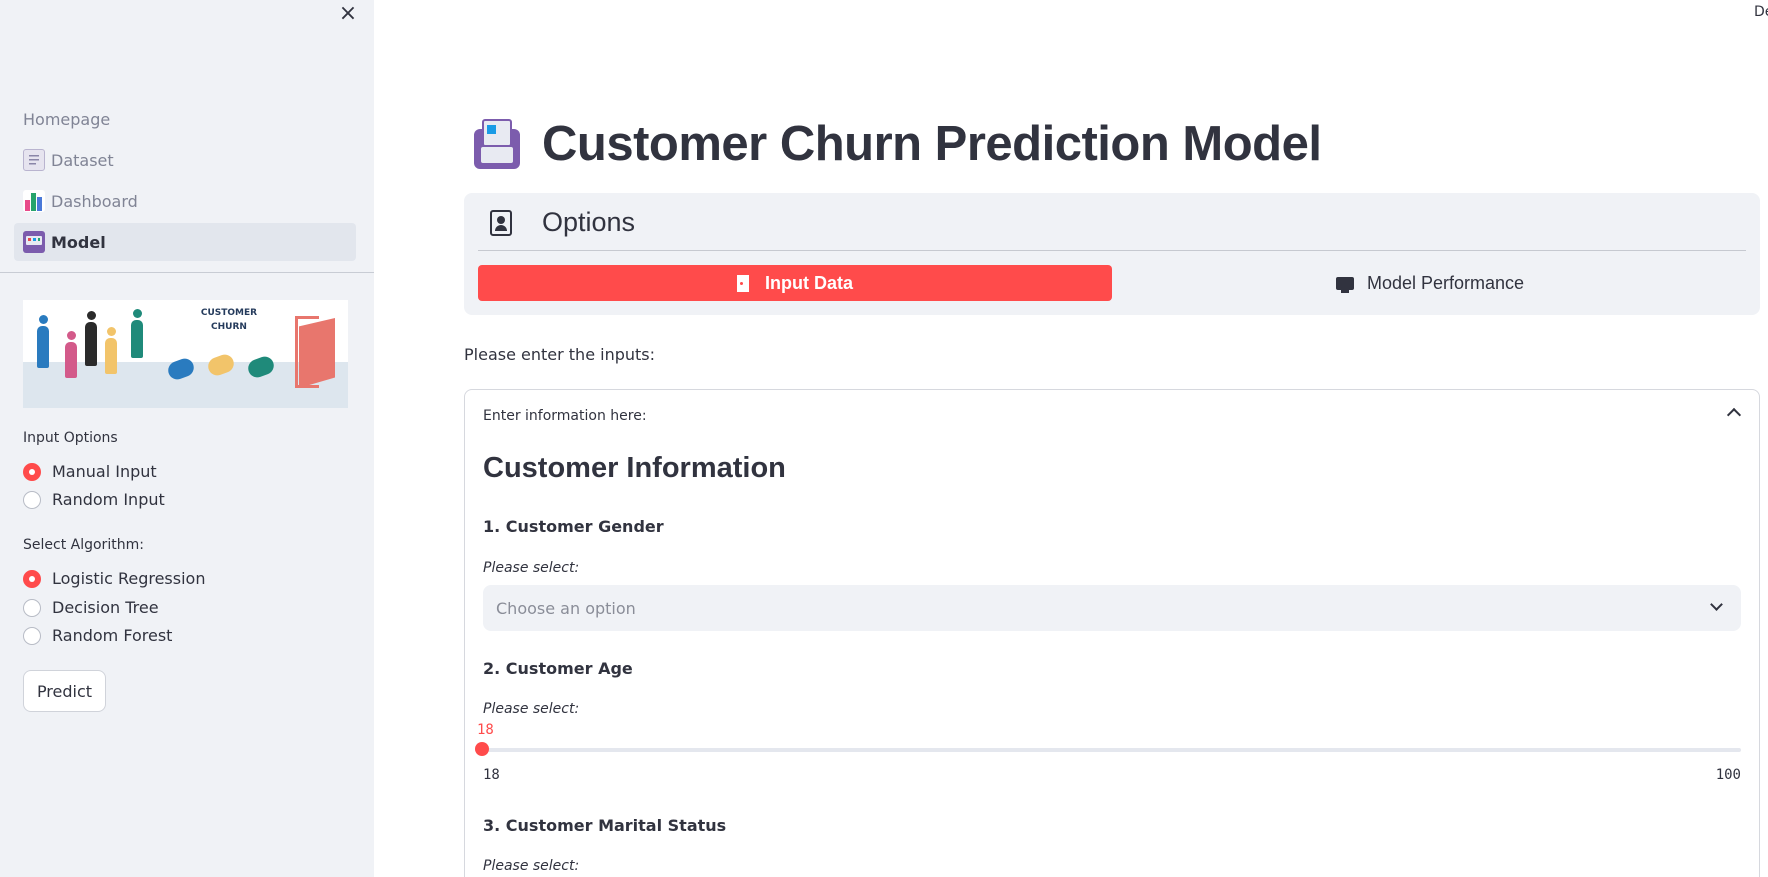 The width and height of the screenshot is (1768, 877). Describe the element at coordinates (112, 635) in the screenshot. I see `radio-label: Random Forest` at that location.